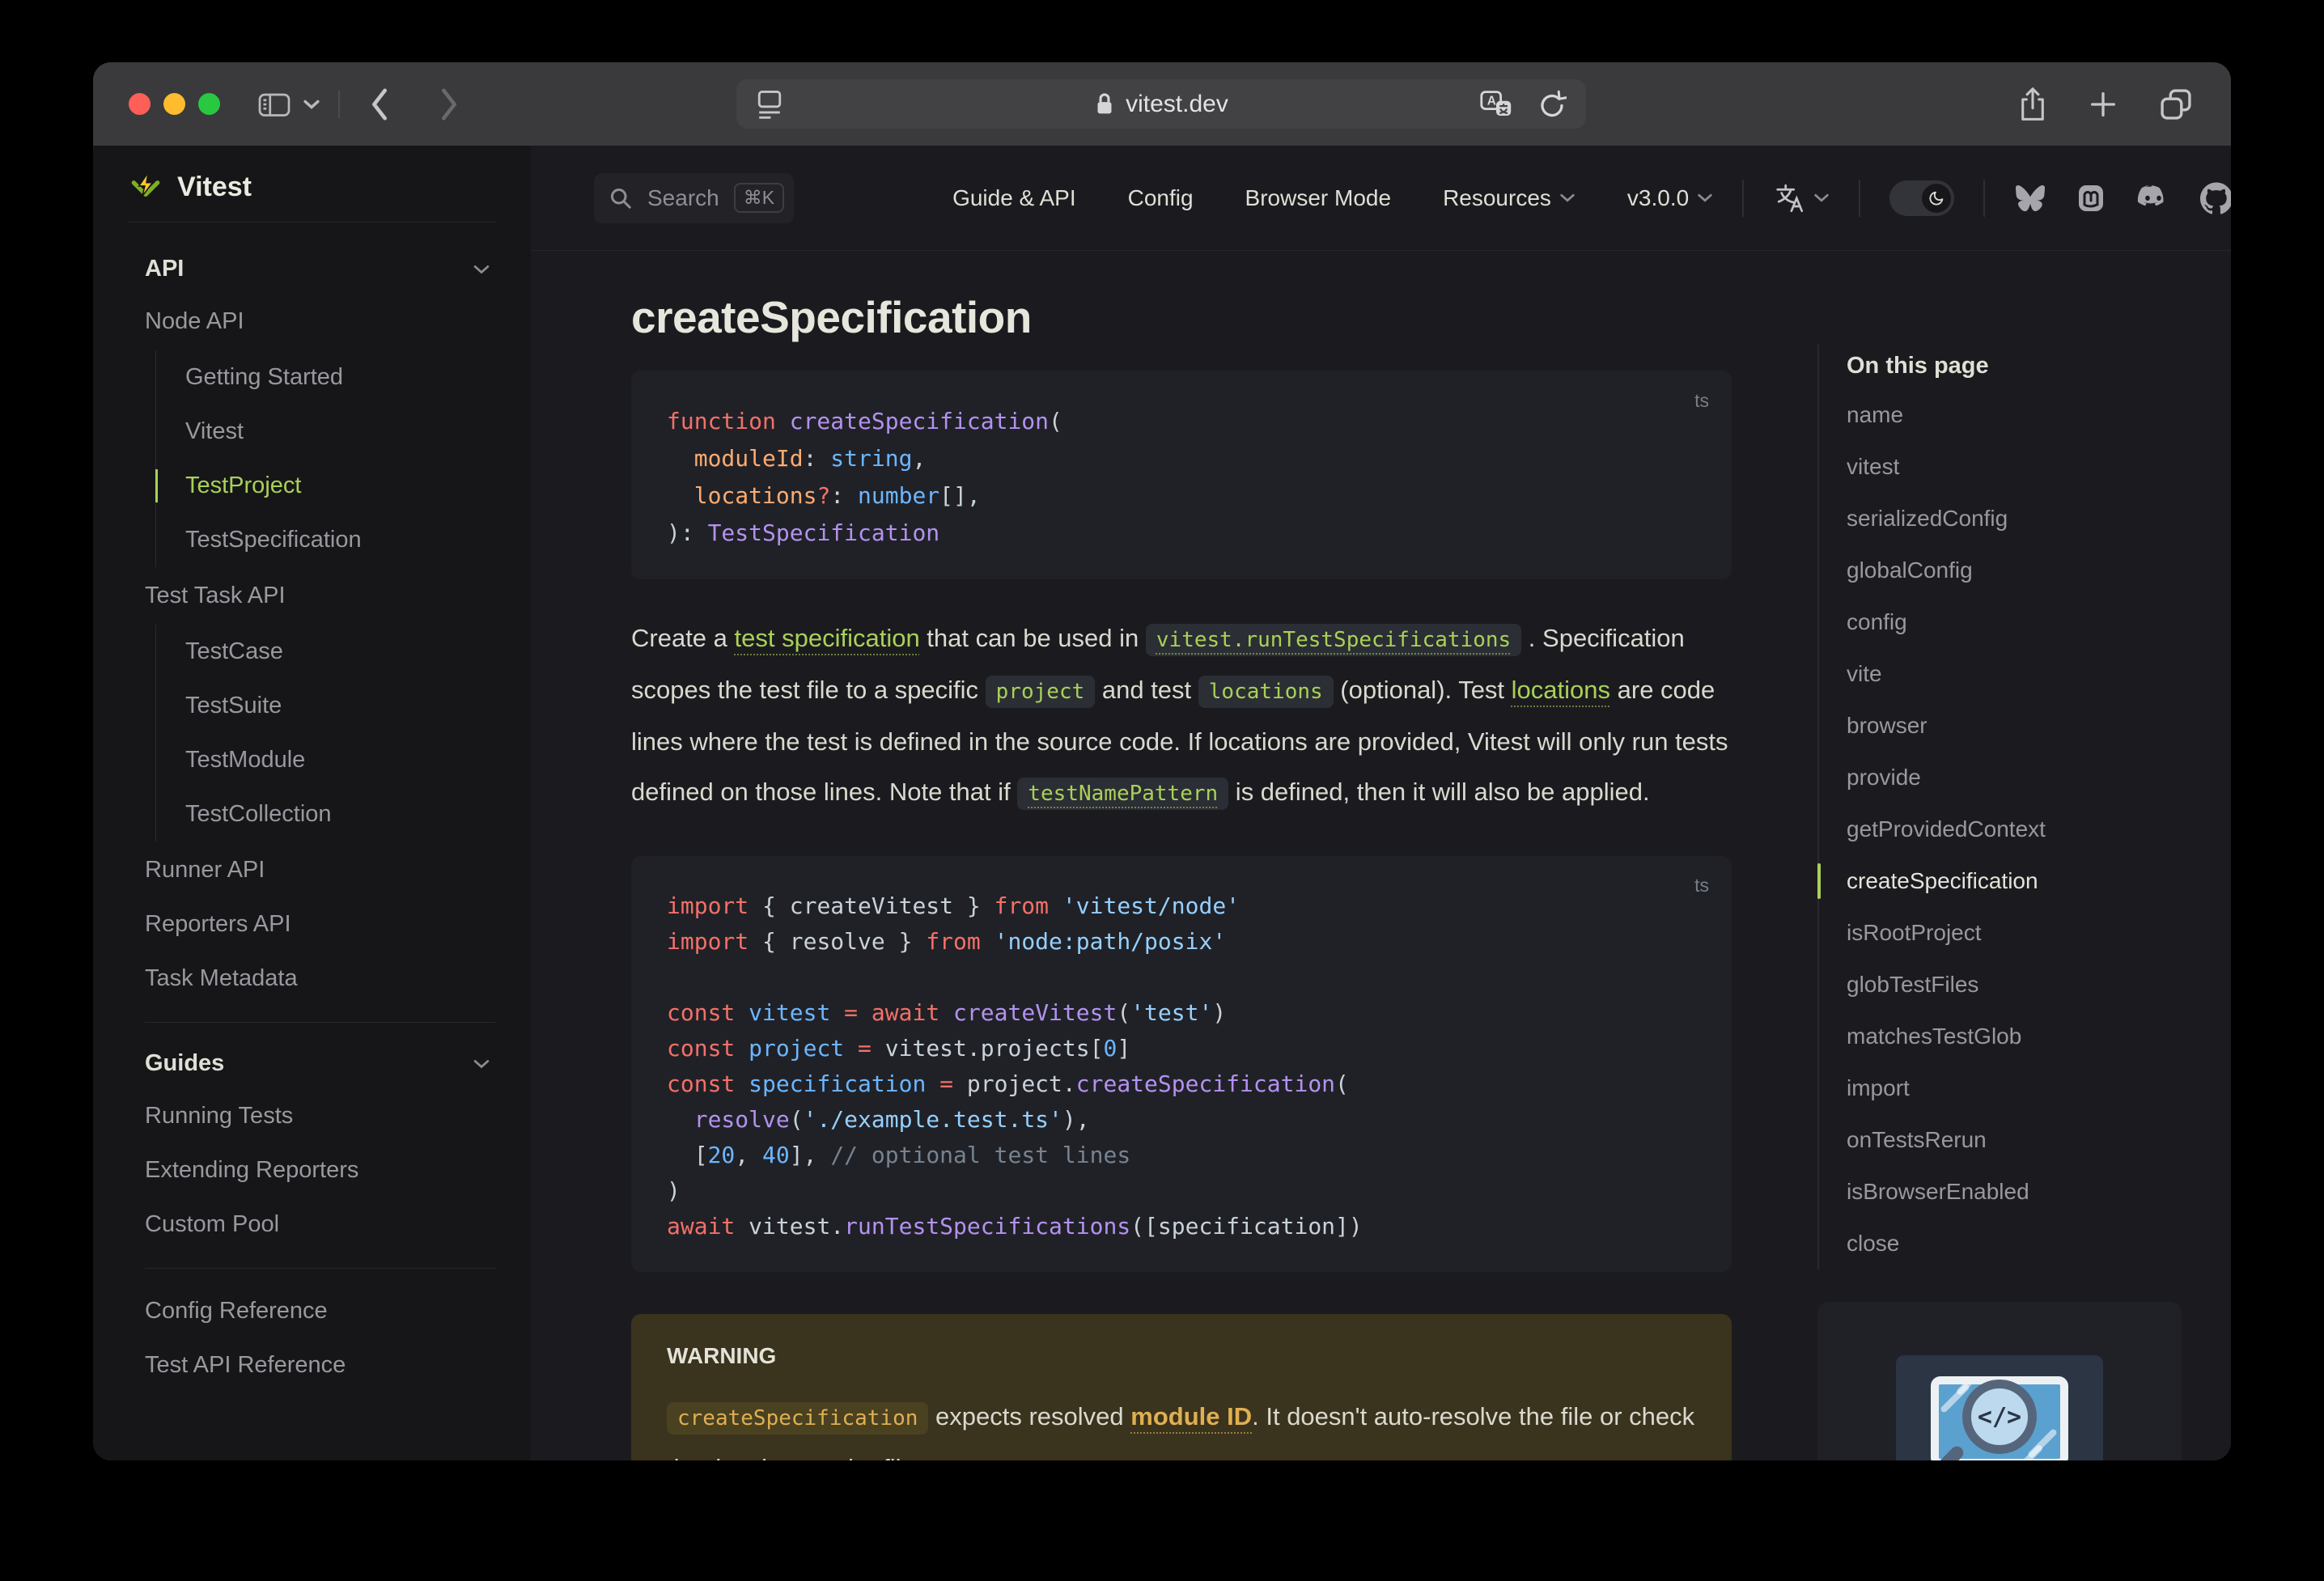 This screenshot has width=2324, height=1581. I want to click on sidebar-item: Config Reference, so click(320, 1311).